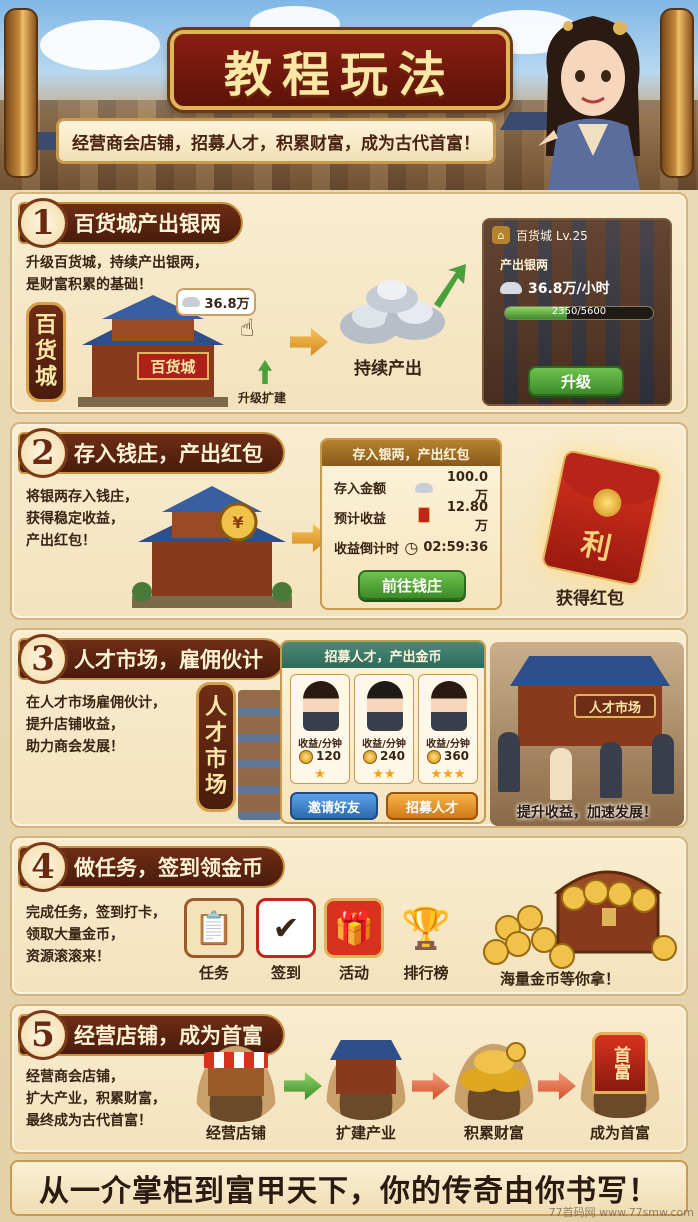 Image resolution: width=698 pixels, height=1222 pixels. What do you see at coordinates (432, 806) in the screenshot?
I see `recruit-talent-button: 招募人才` at bounding box center [432, 806].